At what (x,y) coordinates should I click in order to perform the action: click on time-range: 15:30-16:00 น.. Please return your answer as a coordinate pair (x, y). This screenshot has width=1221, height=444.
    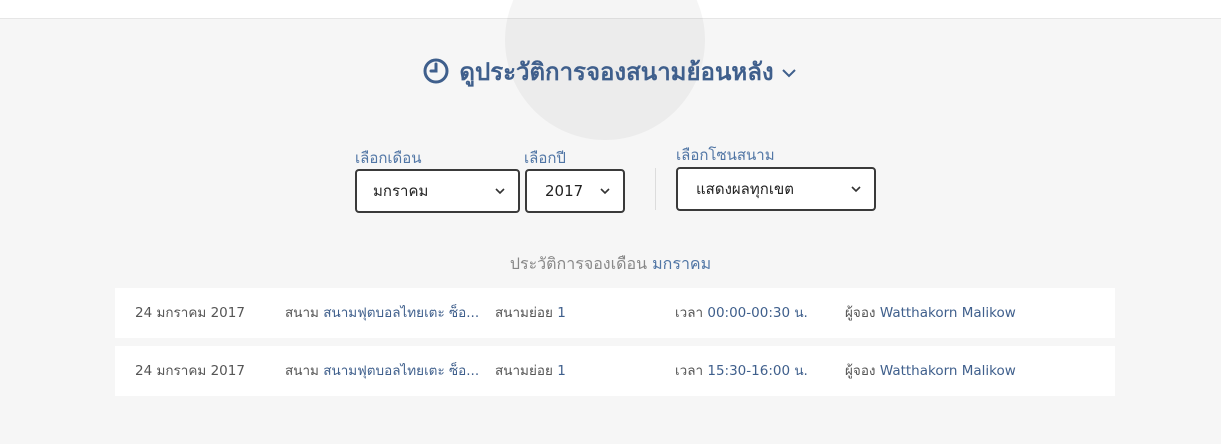
    Looking at the image, I should click on (757, 371).